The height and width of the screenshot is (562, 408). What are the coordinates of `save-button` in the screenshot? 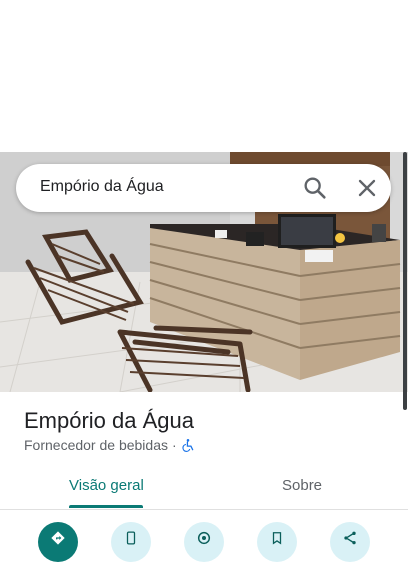 It's located at (277, 542).